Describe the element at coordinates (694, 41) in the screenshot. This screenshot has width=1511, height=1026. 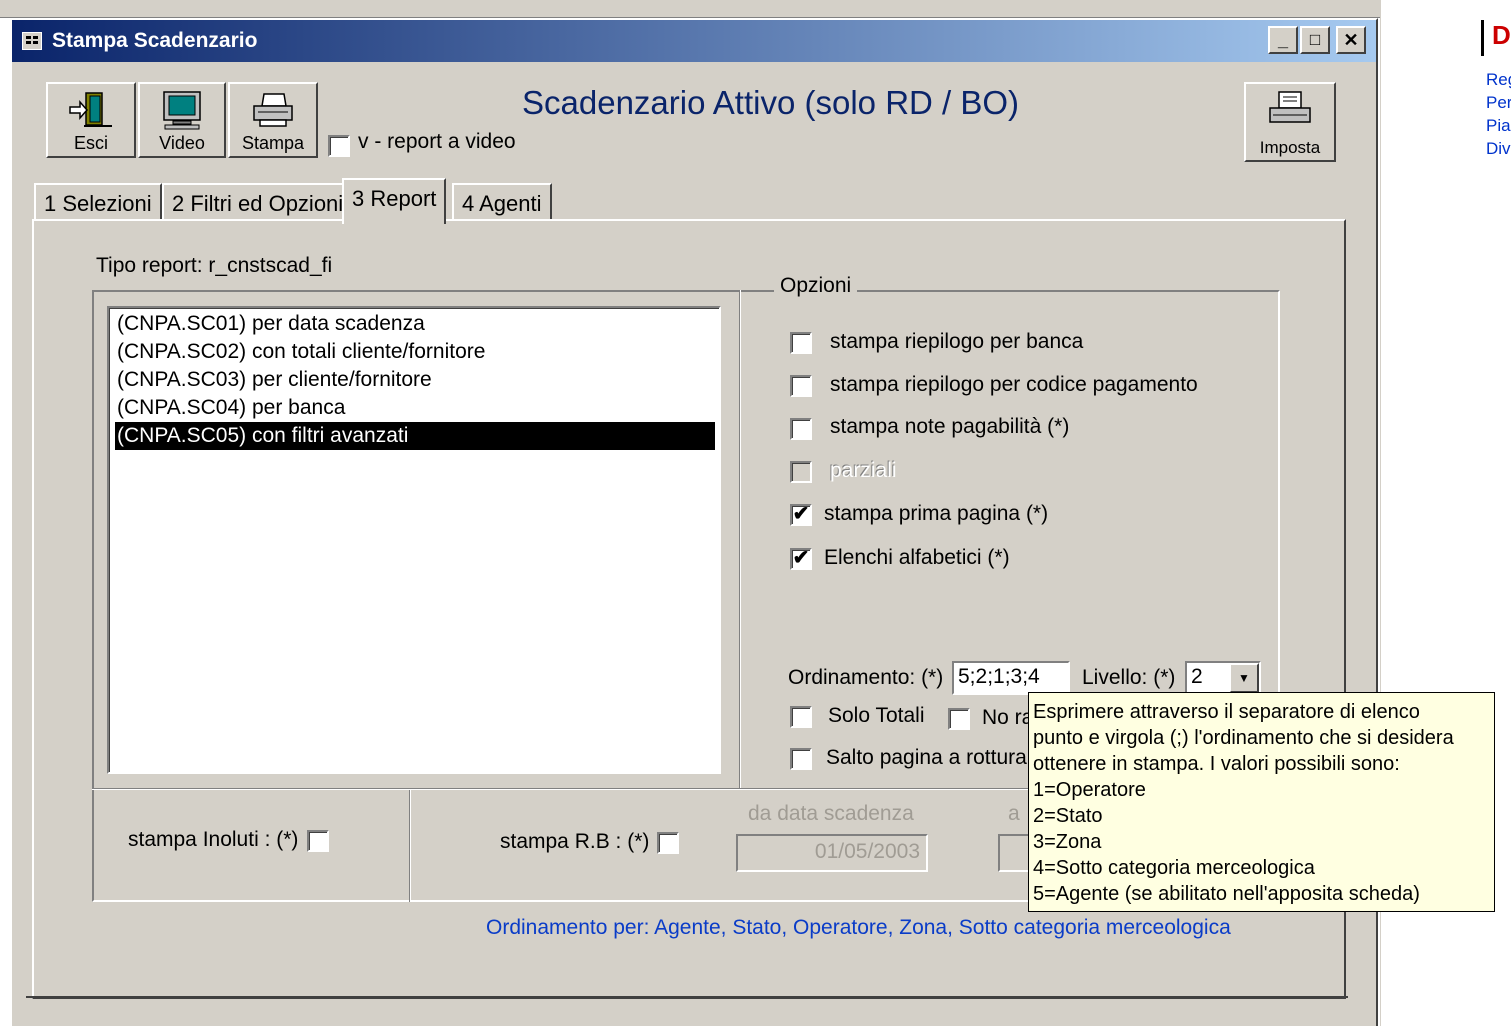
I see `title-bar: Stampa Scadenzario _ □ ✕` at that location.